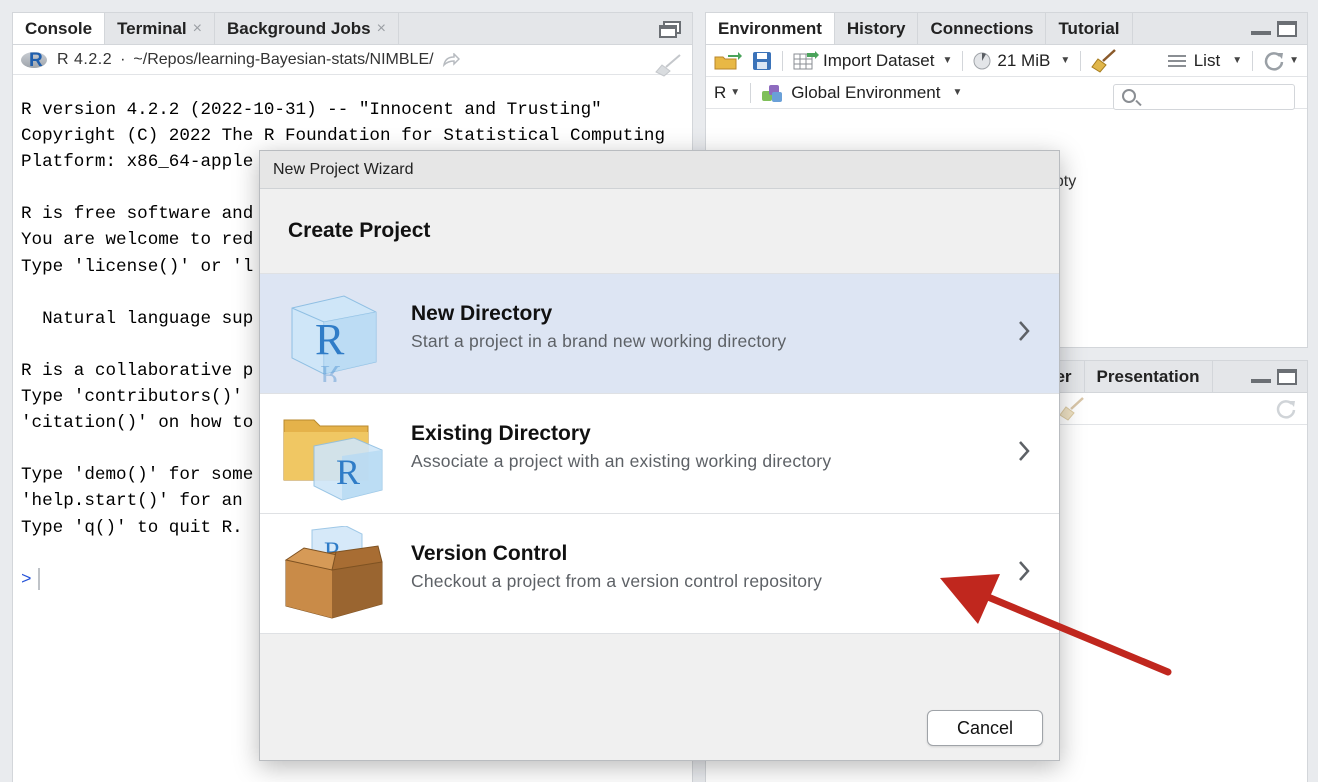 This screenshot has height=782, width=1318. Describe the element at coordinates (26, 579) in the screenshot. I see `prompt-symbol: >` at that location.